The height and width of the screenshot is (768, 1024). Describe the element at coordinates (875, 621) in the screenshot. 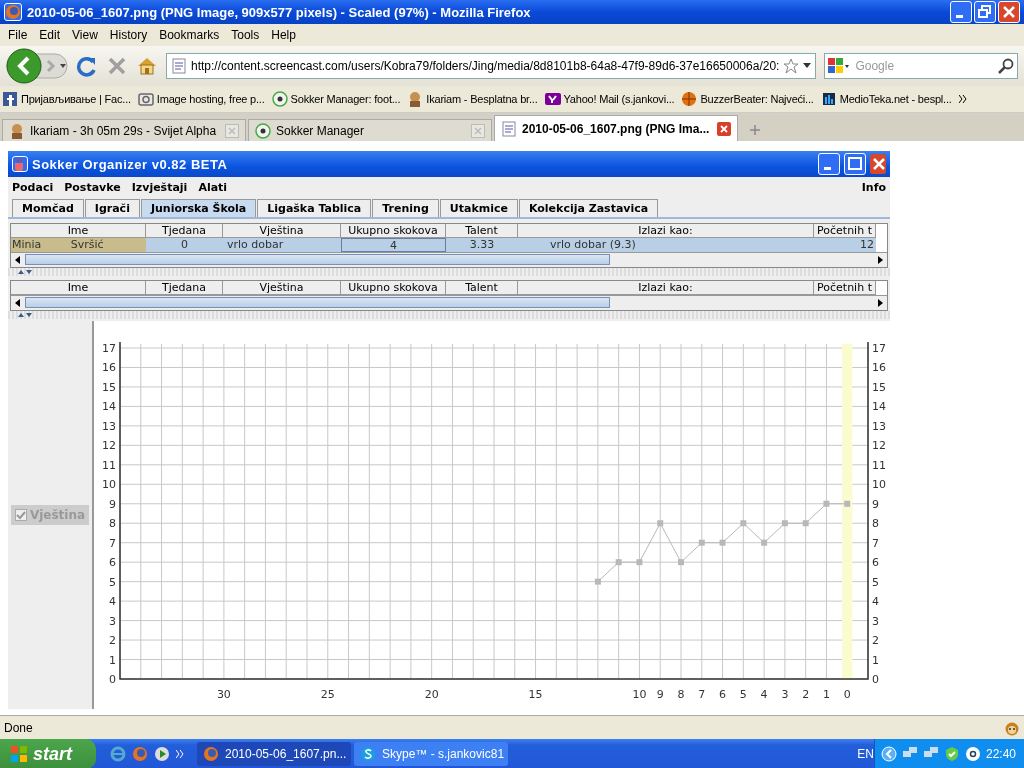

I see `y-tick-label: 3` at that location.